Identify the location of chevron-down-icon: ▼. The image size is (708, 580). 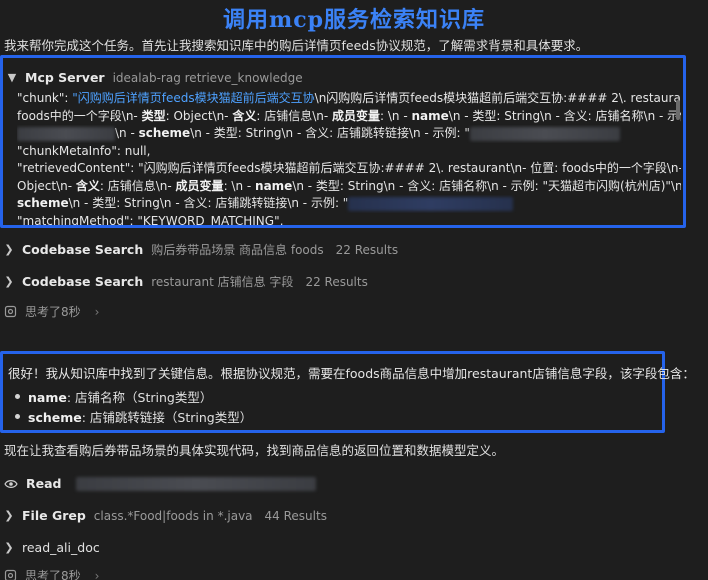
(12, 77).